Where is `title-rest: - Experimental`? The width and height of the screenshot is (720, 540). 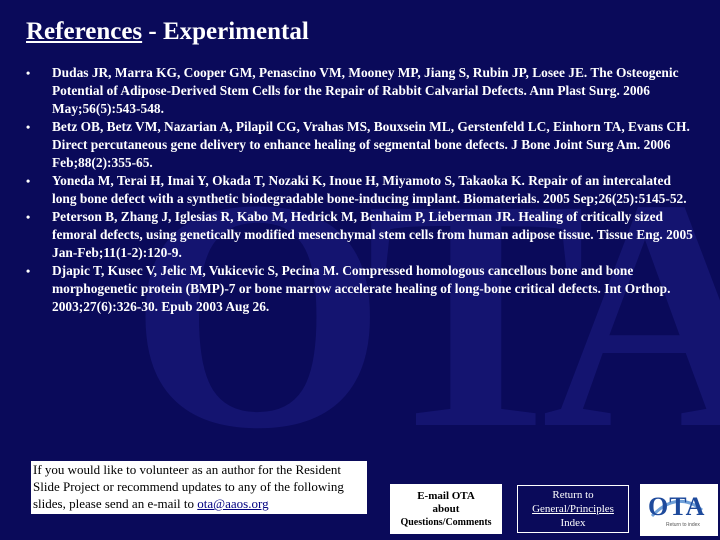 title-rest: - Experimental is located at coordinates (225, 31).